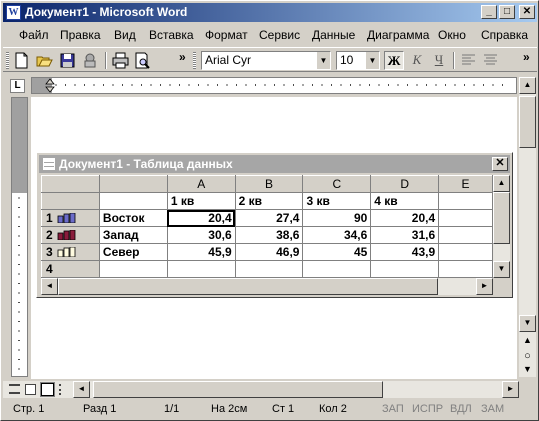 The image size is (539, 421). I want to click on web-view-icon, so click(30, 389).